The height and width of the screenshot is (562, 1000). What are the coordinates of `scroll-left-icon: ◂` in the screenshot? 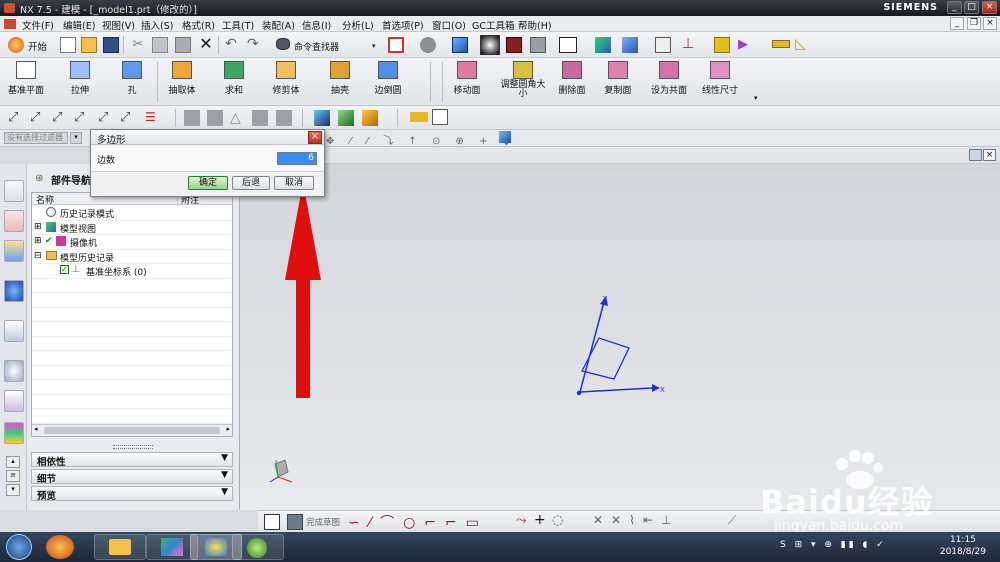 It's located at (36, 429).